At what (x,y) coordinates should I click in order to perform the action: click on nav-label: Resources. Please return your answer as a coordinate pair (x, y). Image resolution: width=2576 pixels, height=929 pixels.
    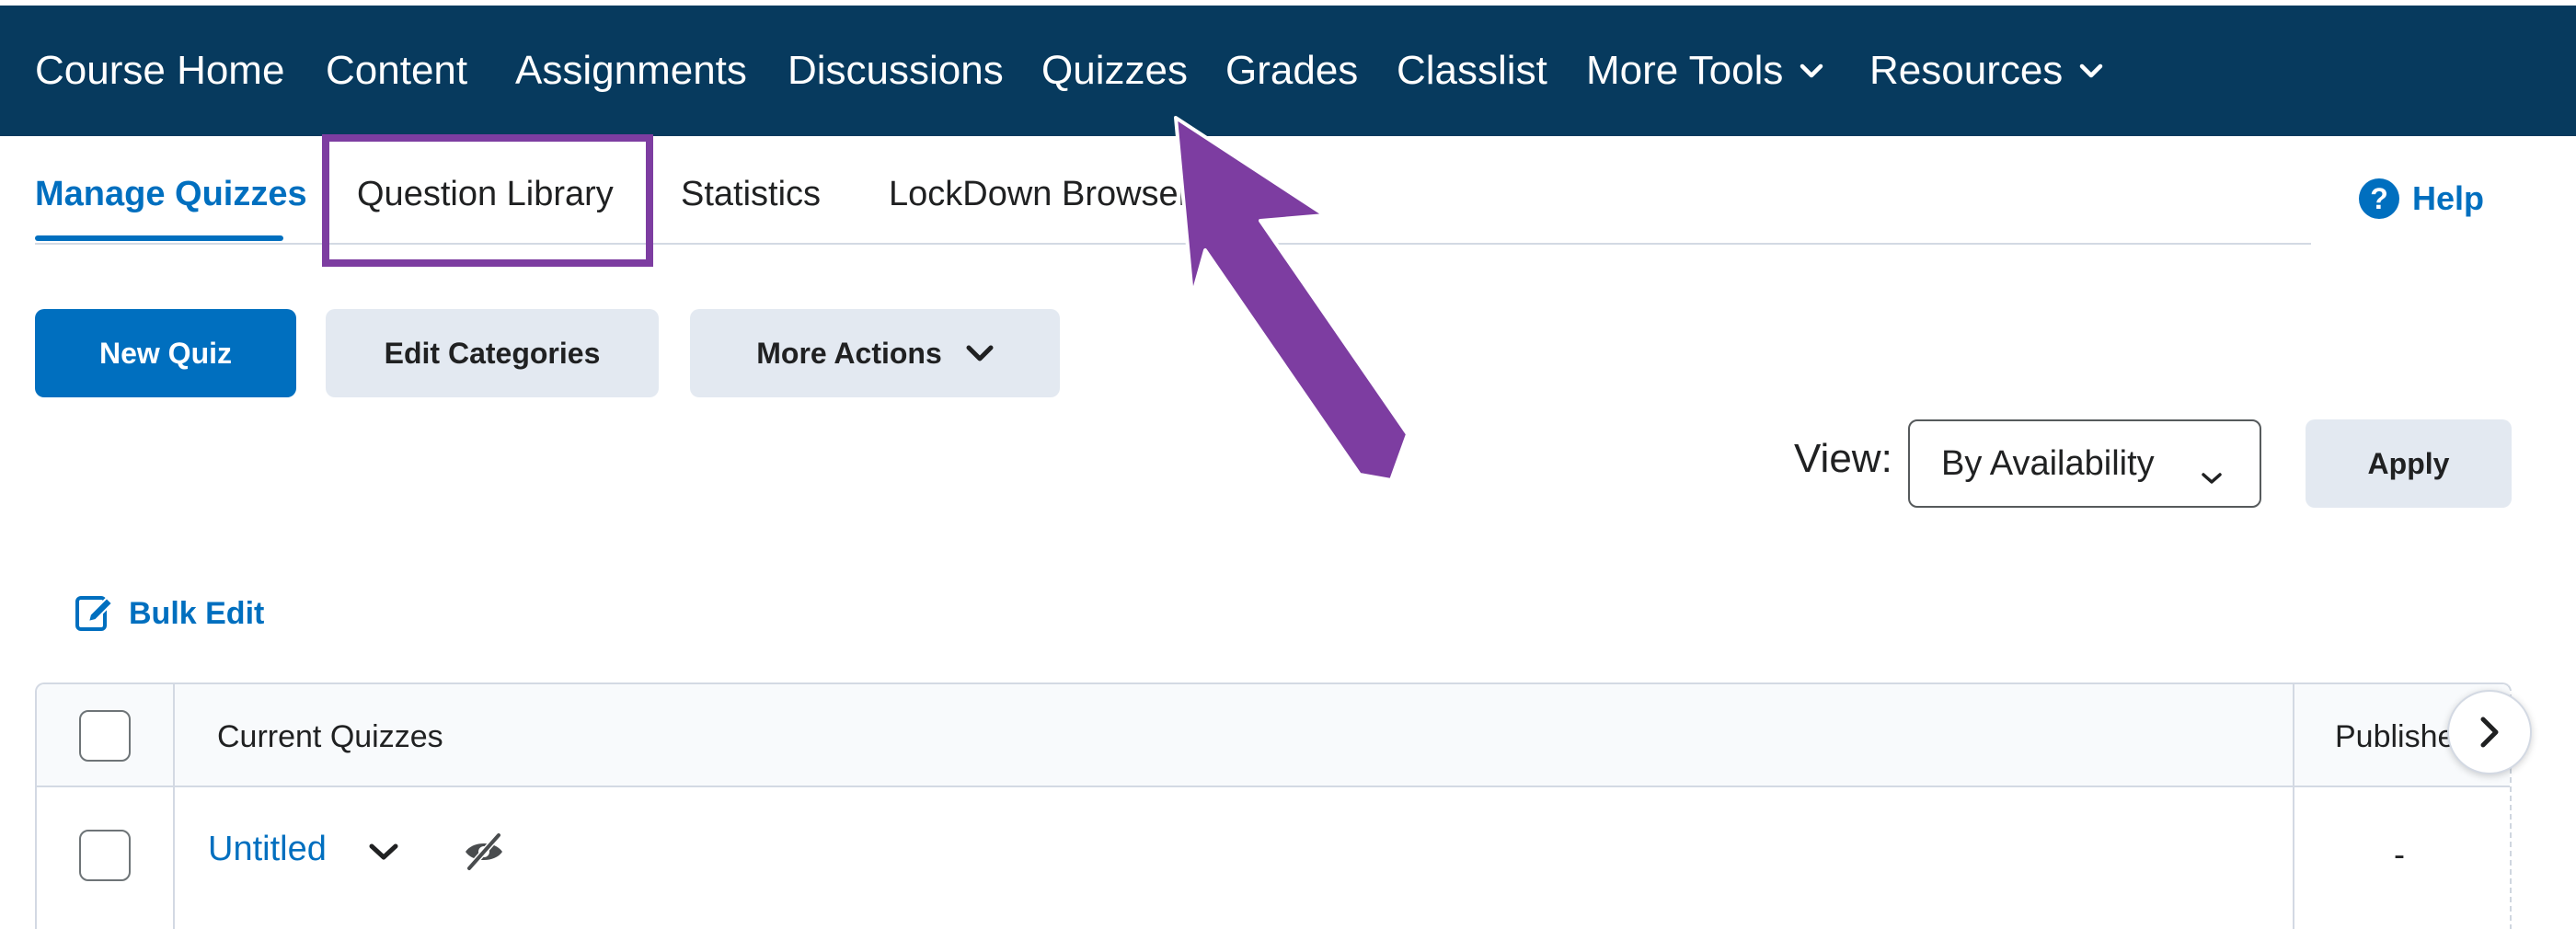
    Looking at the image, I should click on (1966, 70).